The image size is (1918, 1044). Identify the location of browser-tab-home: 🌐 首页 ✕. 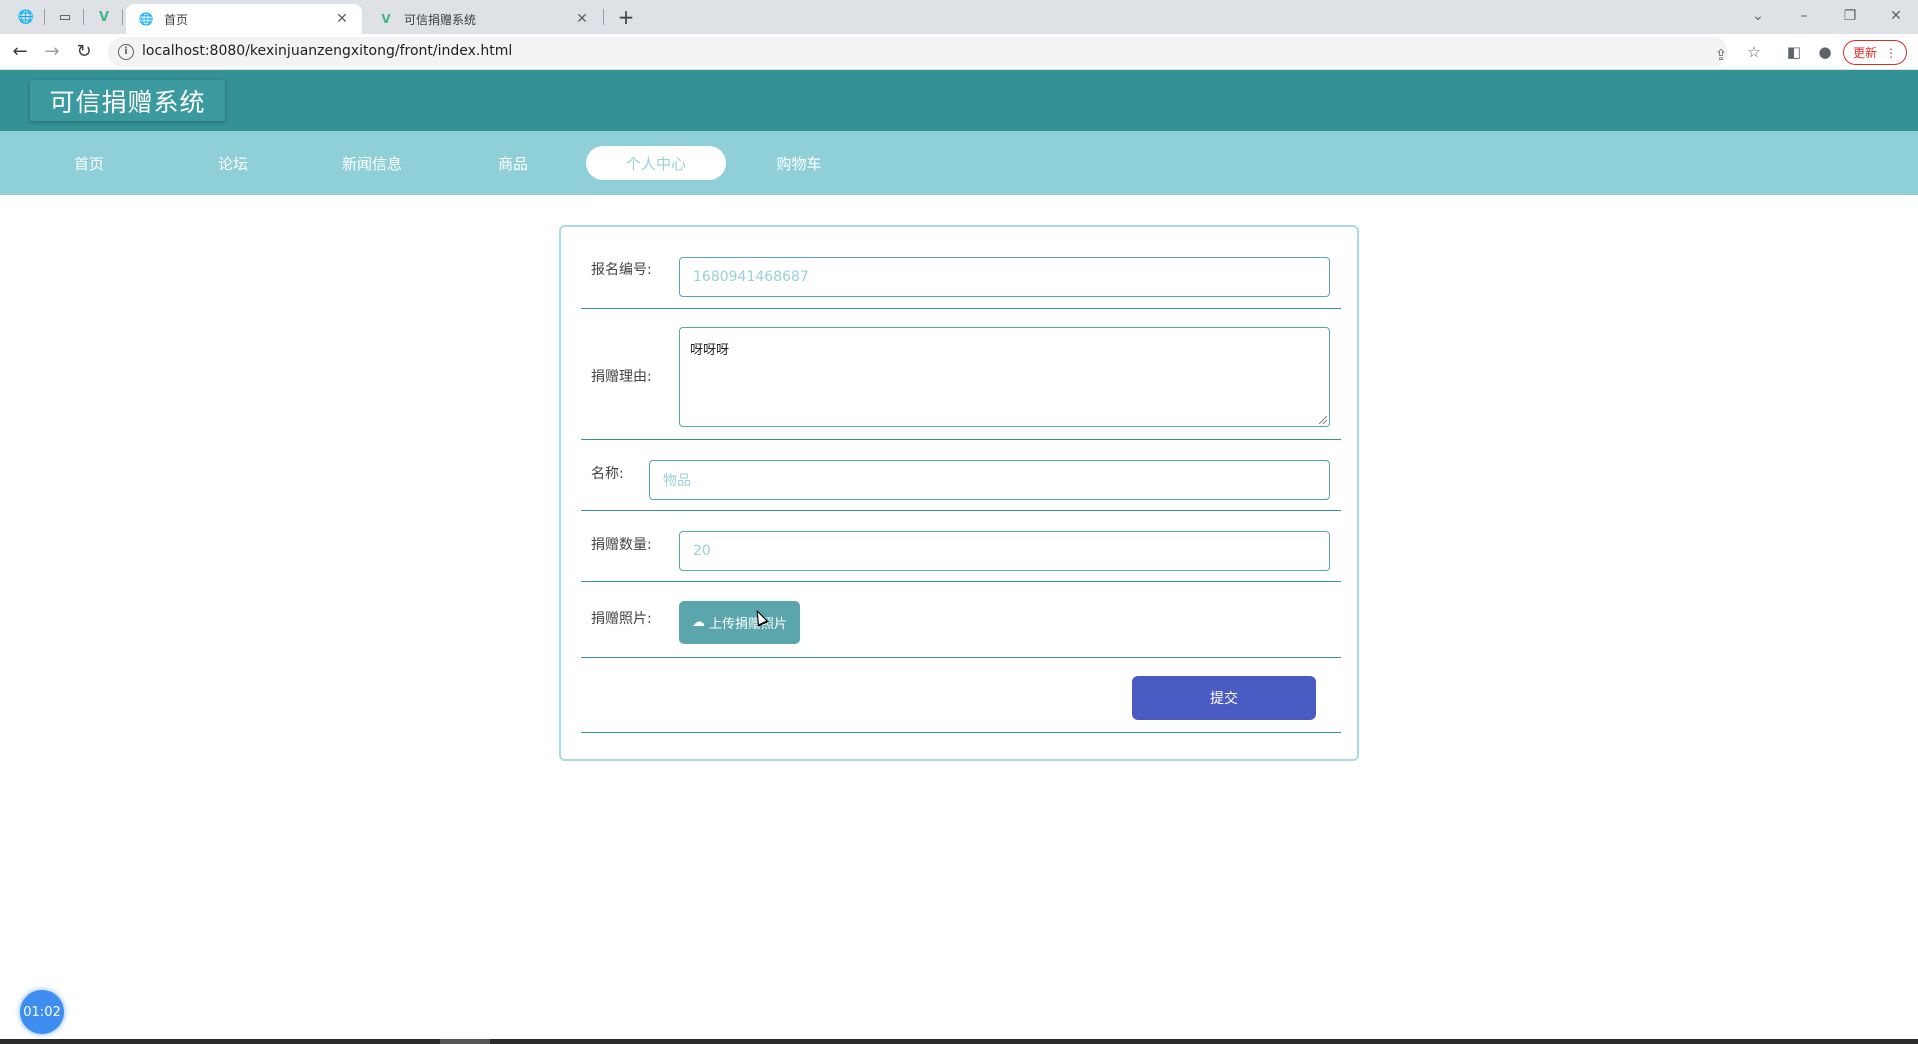
(244, 19).